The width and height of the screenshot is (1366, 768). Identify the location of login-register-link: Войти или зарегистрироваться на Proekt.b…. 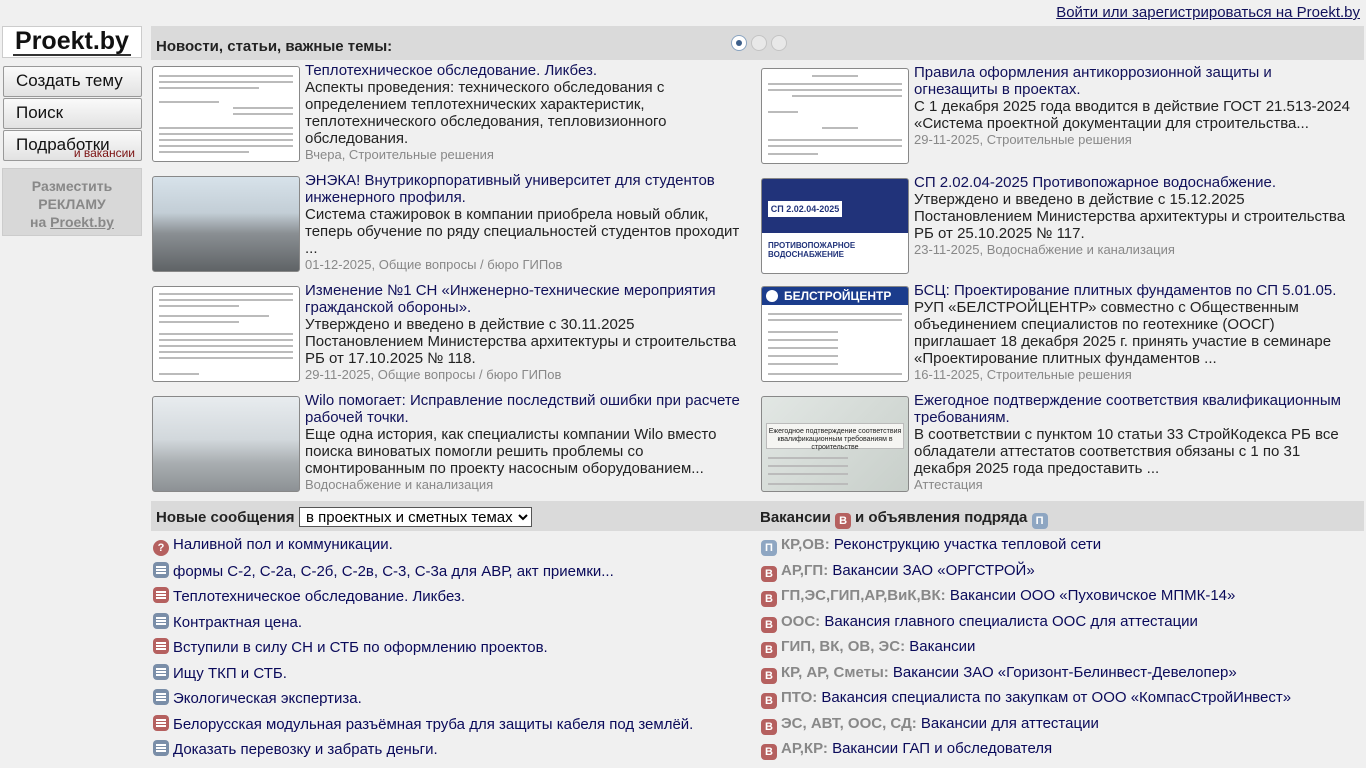
(1208, 12).